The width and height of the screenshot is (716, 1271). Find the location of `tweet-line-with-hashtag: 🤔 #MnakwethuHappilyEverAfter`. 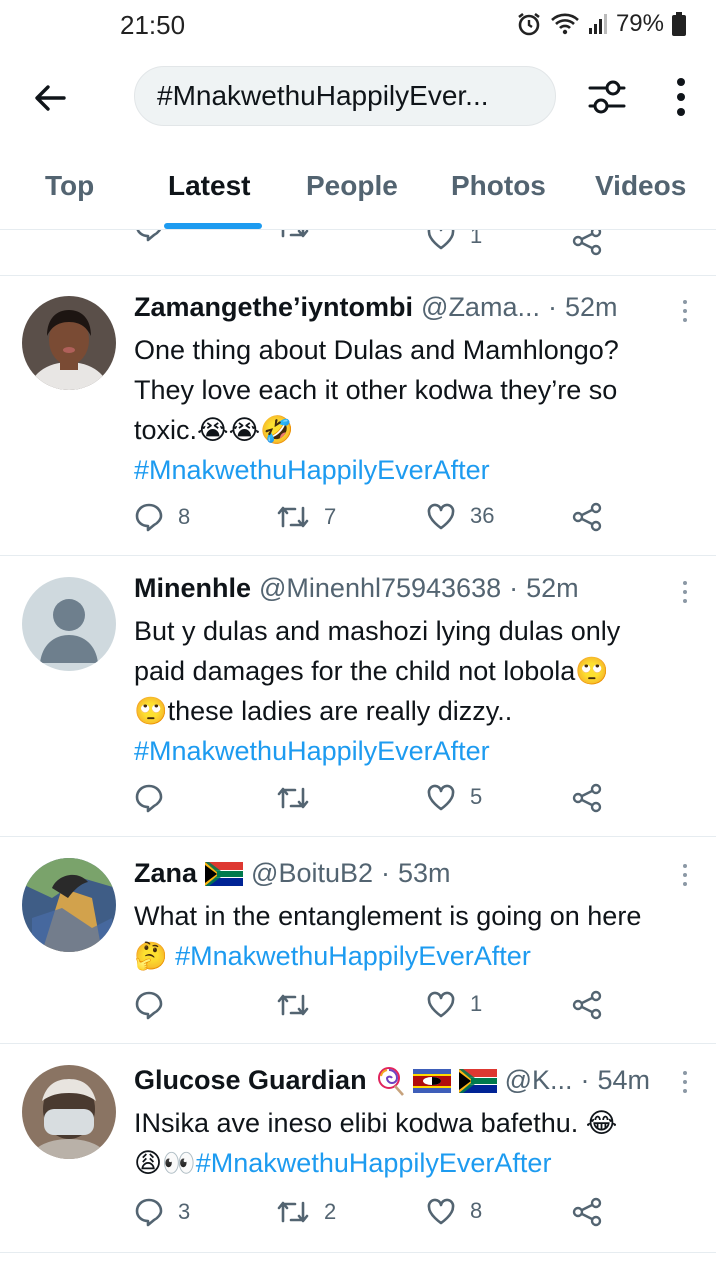

tweet-line-with-hashtag: 🤔 #MnakwethuHappilyEverAfter is located at coordinates (419, 956).